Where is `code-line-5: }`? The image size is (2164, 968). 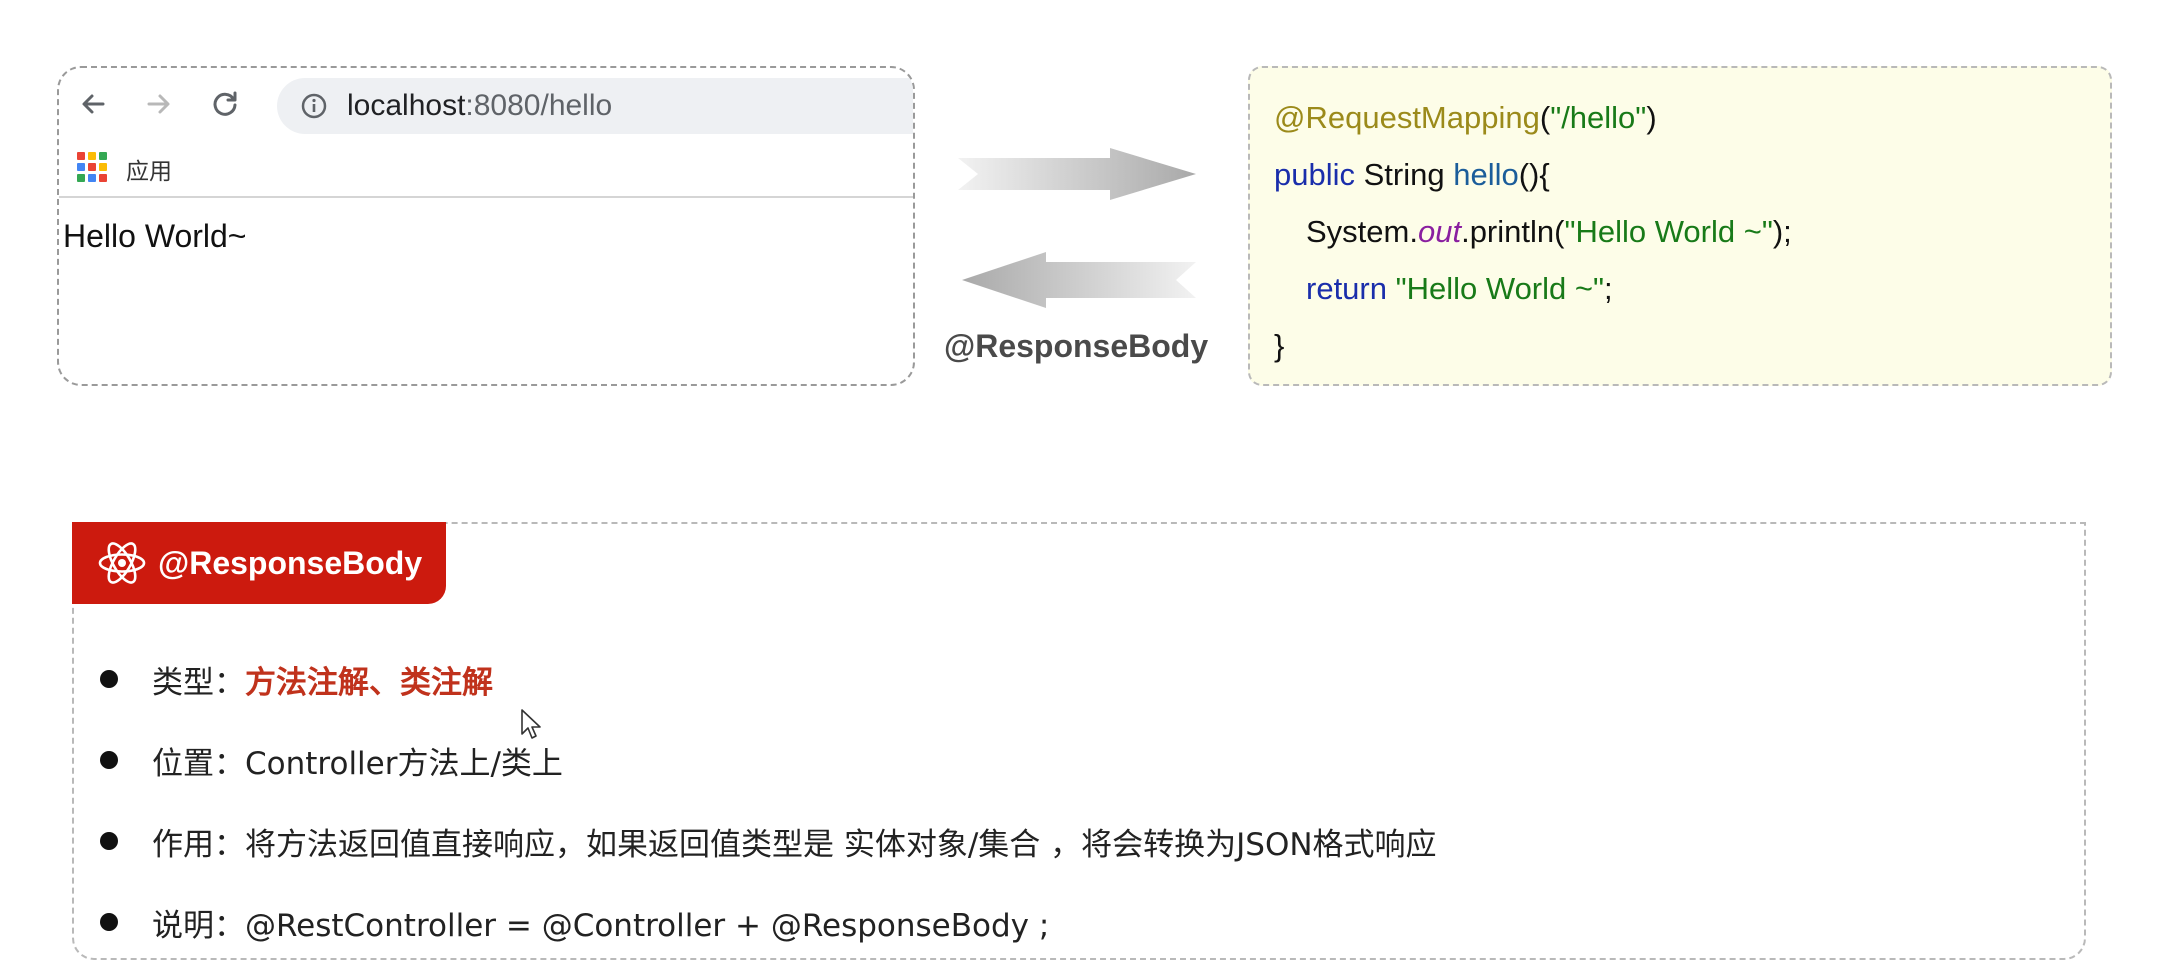 code-line-5: } is located at coordinates (1279, 345).